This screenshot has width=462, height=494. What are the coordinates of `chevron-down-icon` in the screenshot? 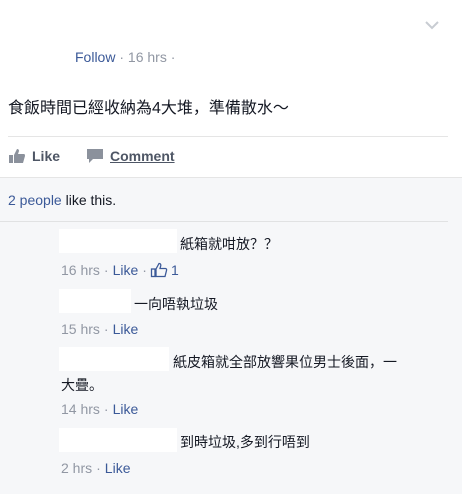 It's located at (432, 25).